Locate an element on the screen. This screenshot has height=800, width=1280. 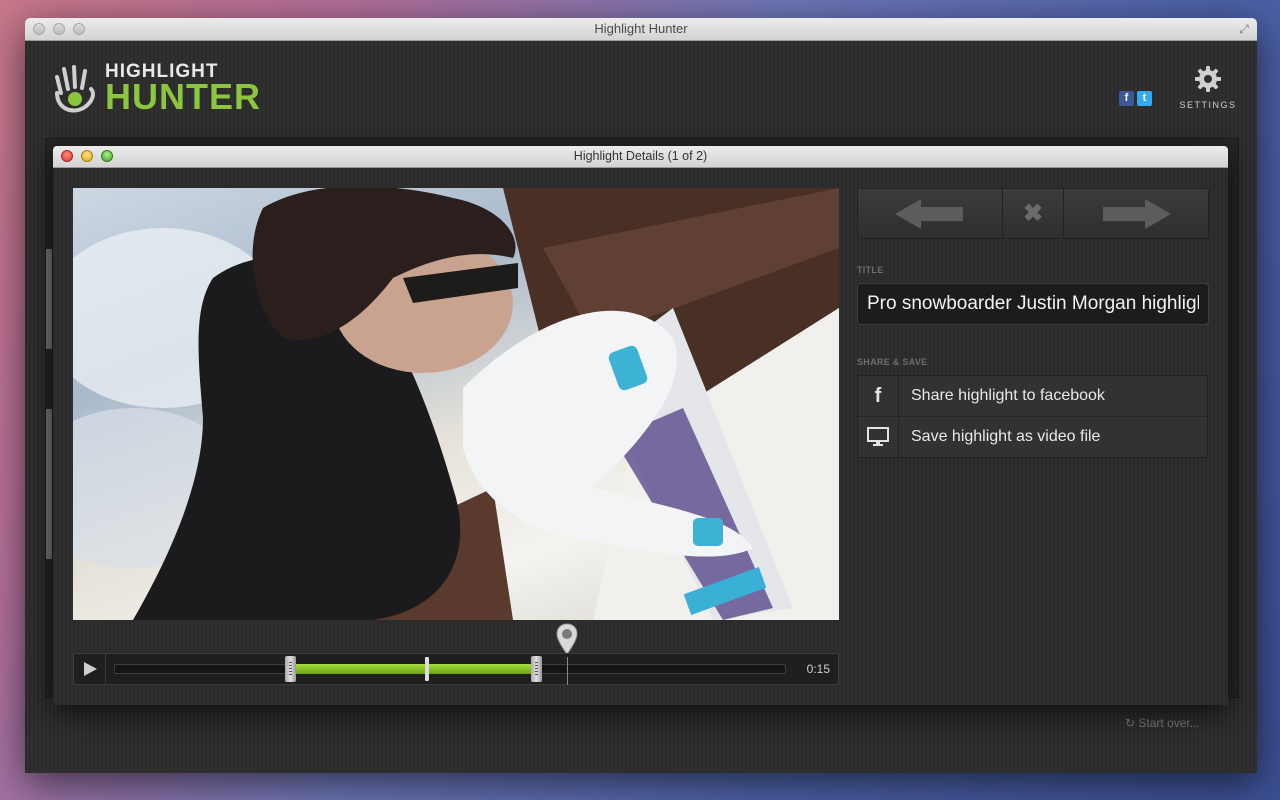
dialog-title: Highlight Details (1 of 2) is located at coordinates (640, 156).